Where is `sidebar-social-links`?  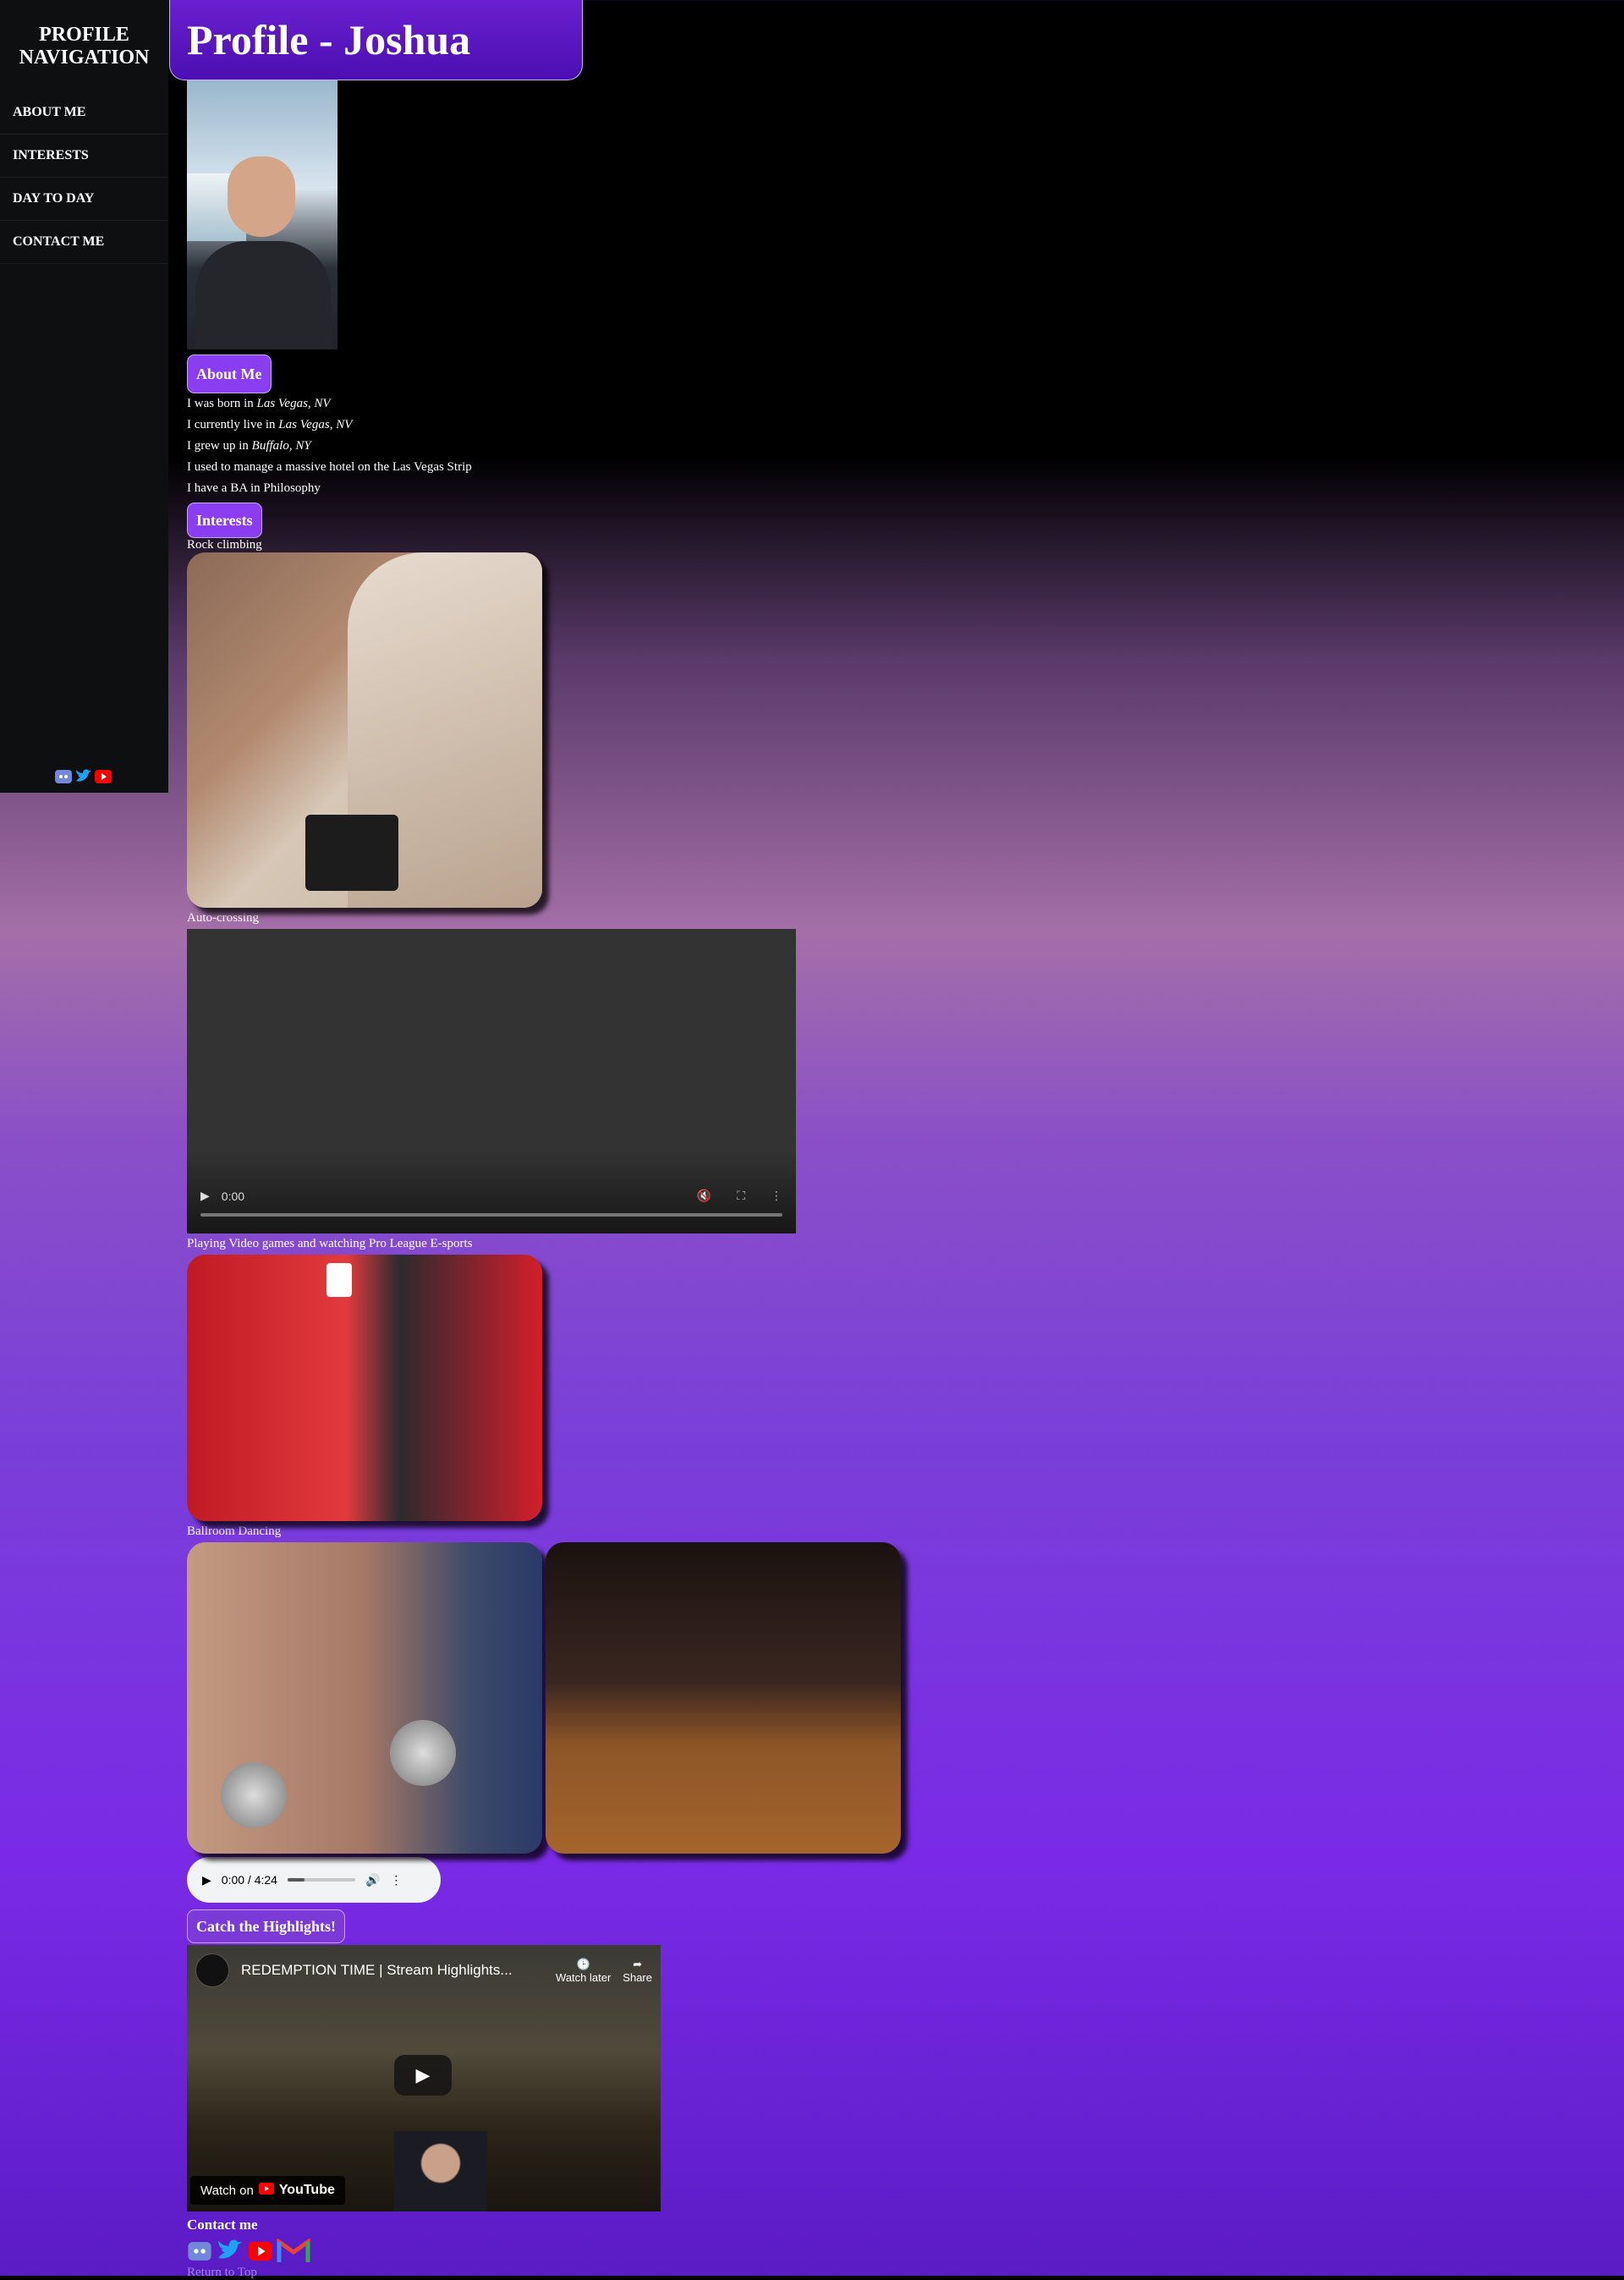 sidebar-social-links is located at coordinates (83, 777).